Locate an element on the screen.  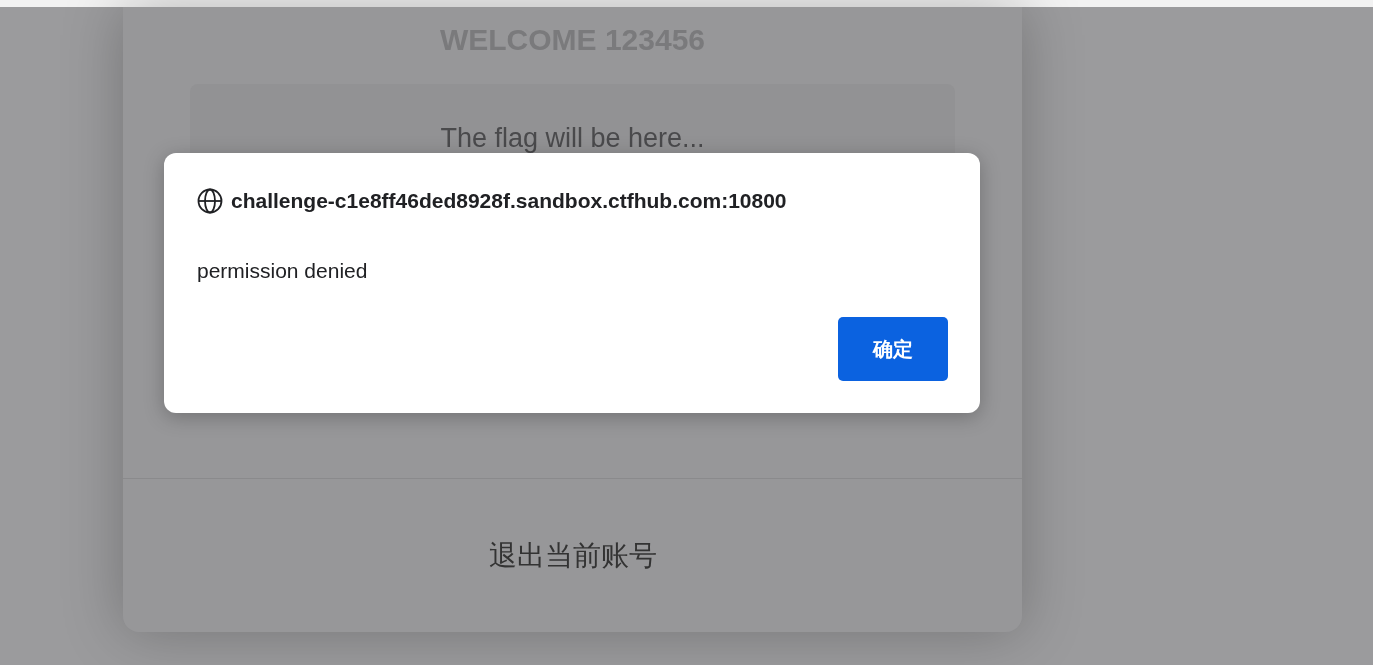
globe-icon is located at coordinates (210, 200).